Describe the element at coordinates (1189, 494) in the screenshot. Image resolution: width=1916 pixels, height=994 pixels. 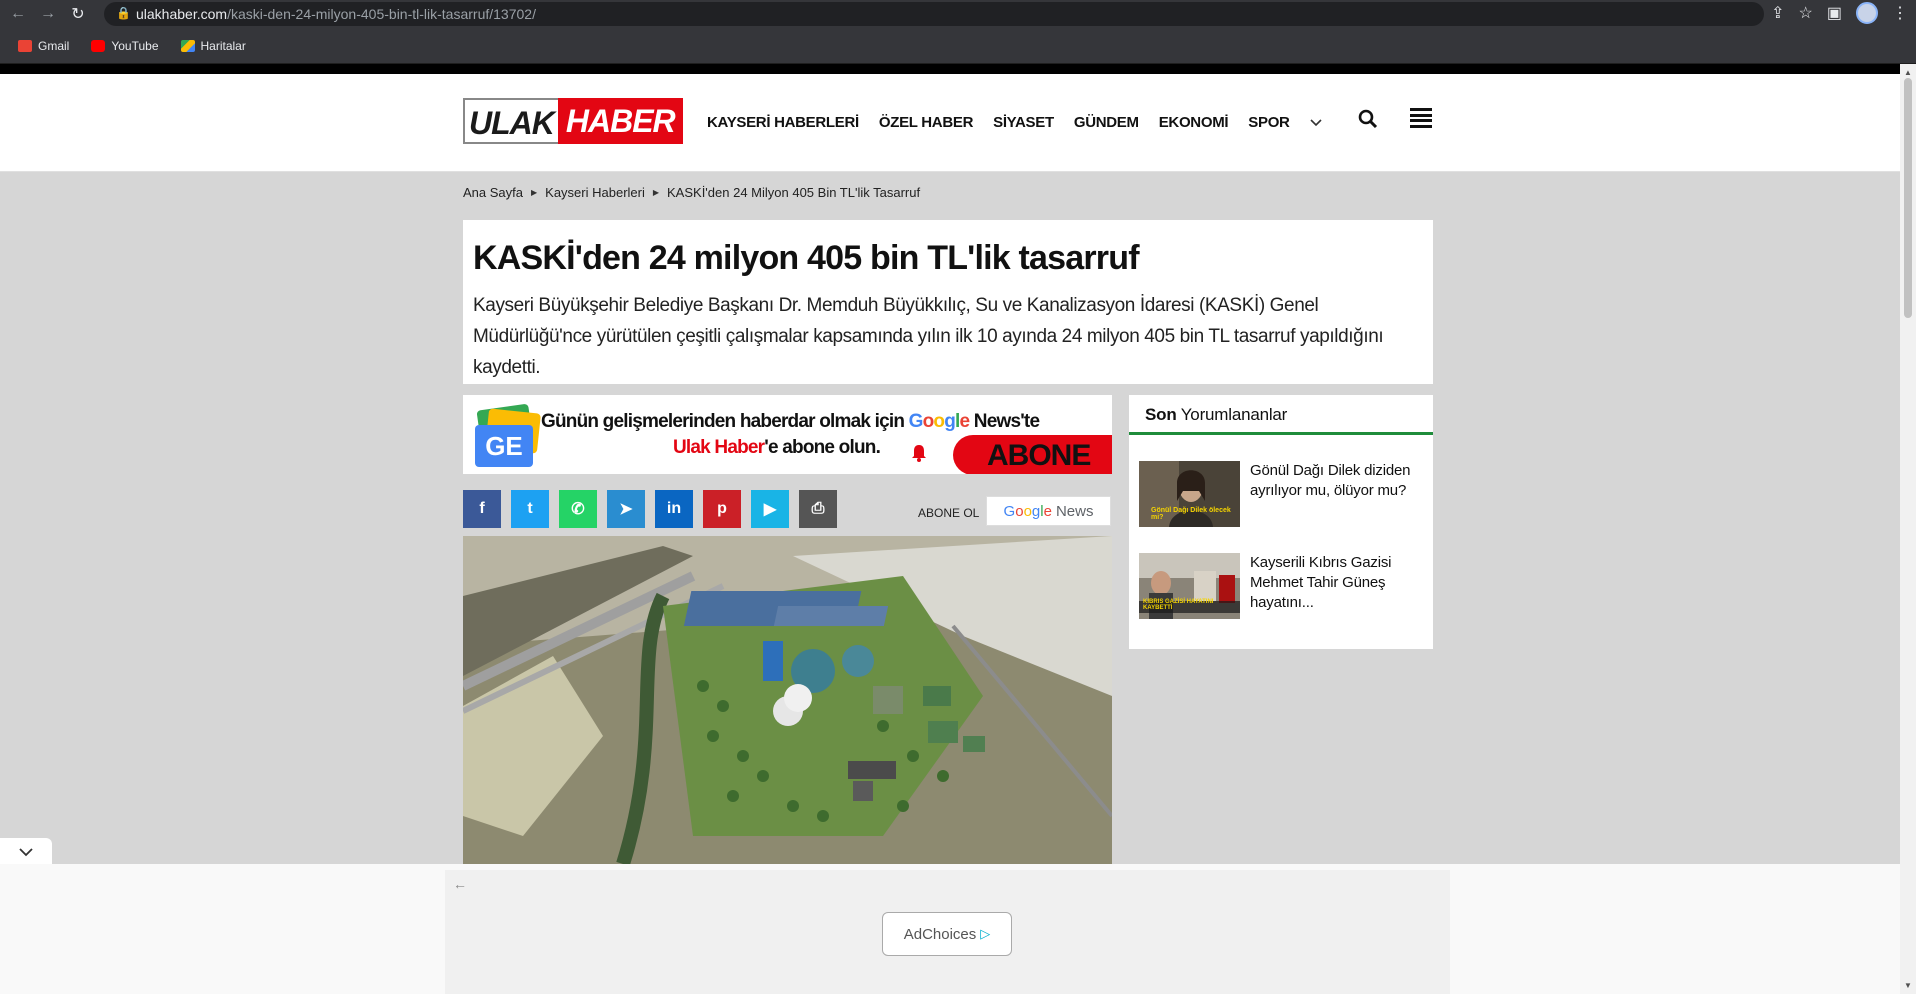
I see `sidebar-thumb: Gönül Dağı Dilek ölecek mi?` at that location.